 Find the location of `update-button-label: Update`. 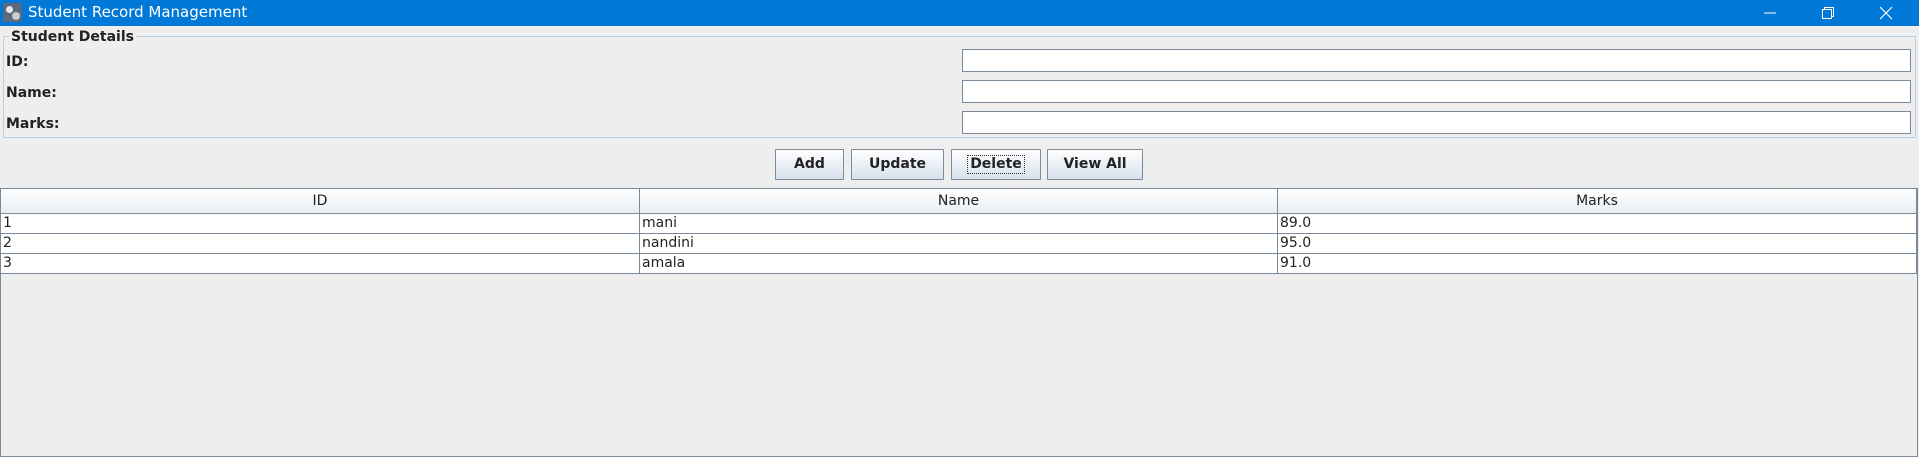

update-button-label: Update is located at coordinates (897, 164).